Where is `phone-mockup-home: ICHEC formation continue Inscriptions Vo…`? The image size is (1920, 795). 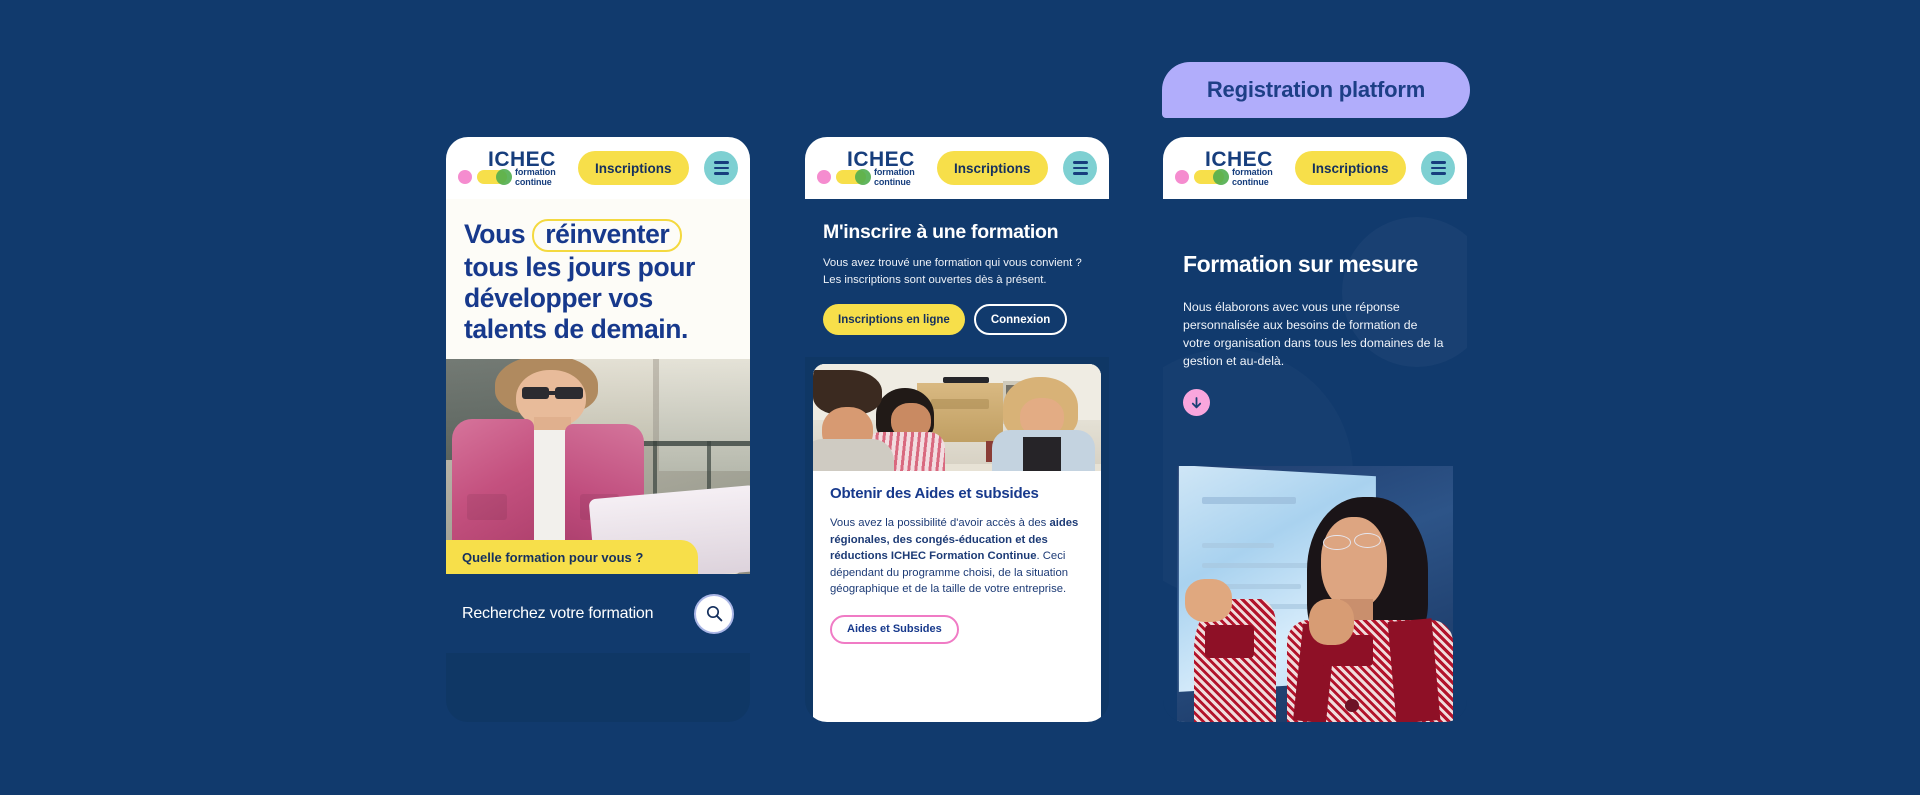
phone-mockup-home: ICHEC formation continue Inscriptions Vo… is located at coordinates (598, 429).